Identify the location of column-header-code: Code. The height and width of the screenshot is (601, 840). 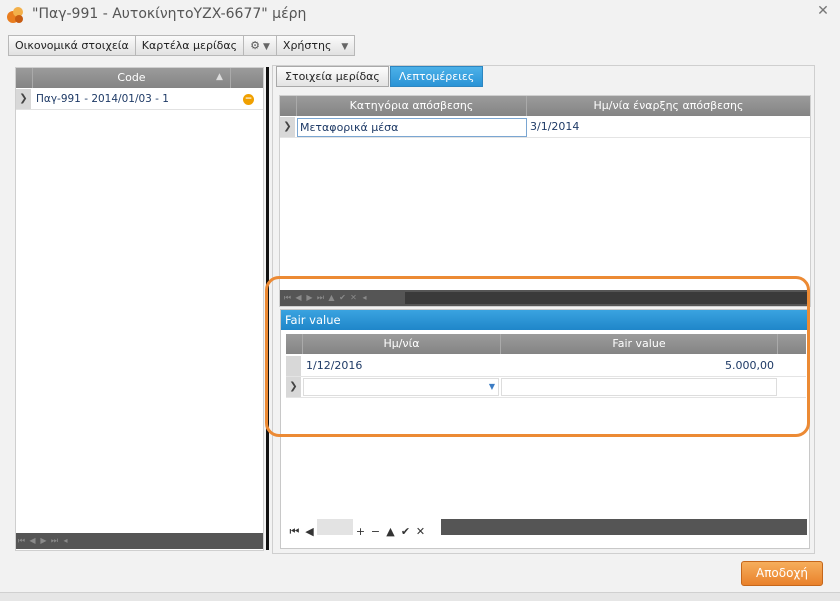
(132, 78).